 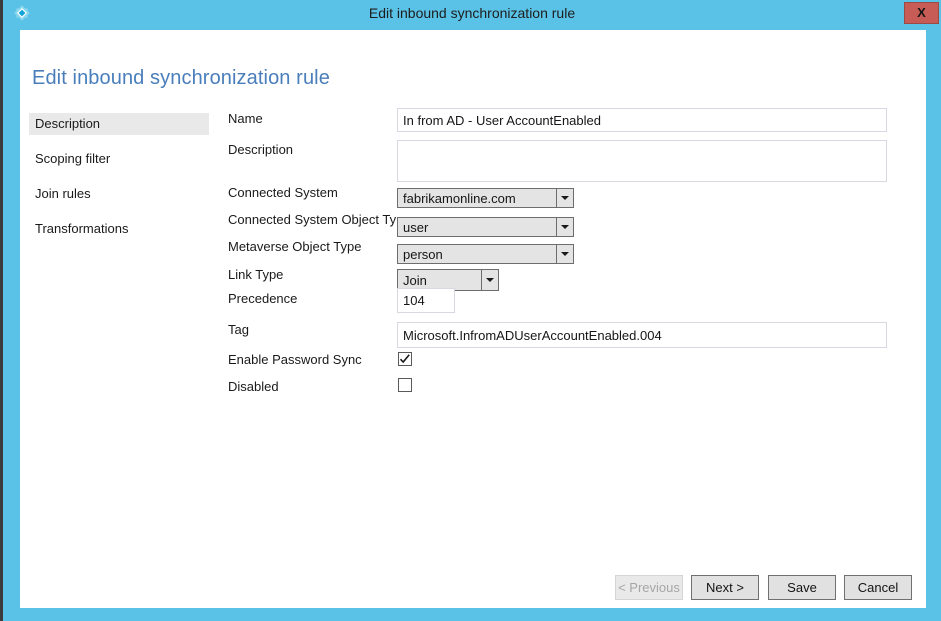 I want to click on window-title: Edit inbound synchronization rule, so click(x=472, y=13).